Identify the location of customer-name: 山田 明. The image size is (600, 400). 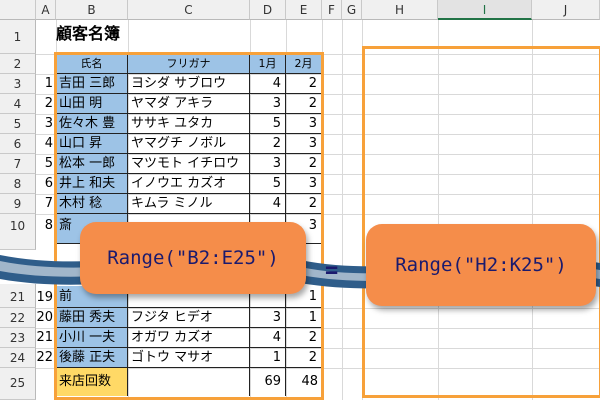
(92, 104).